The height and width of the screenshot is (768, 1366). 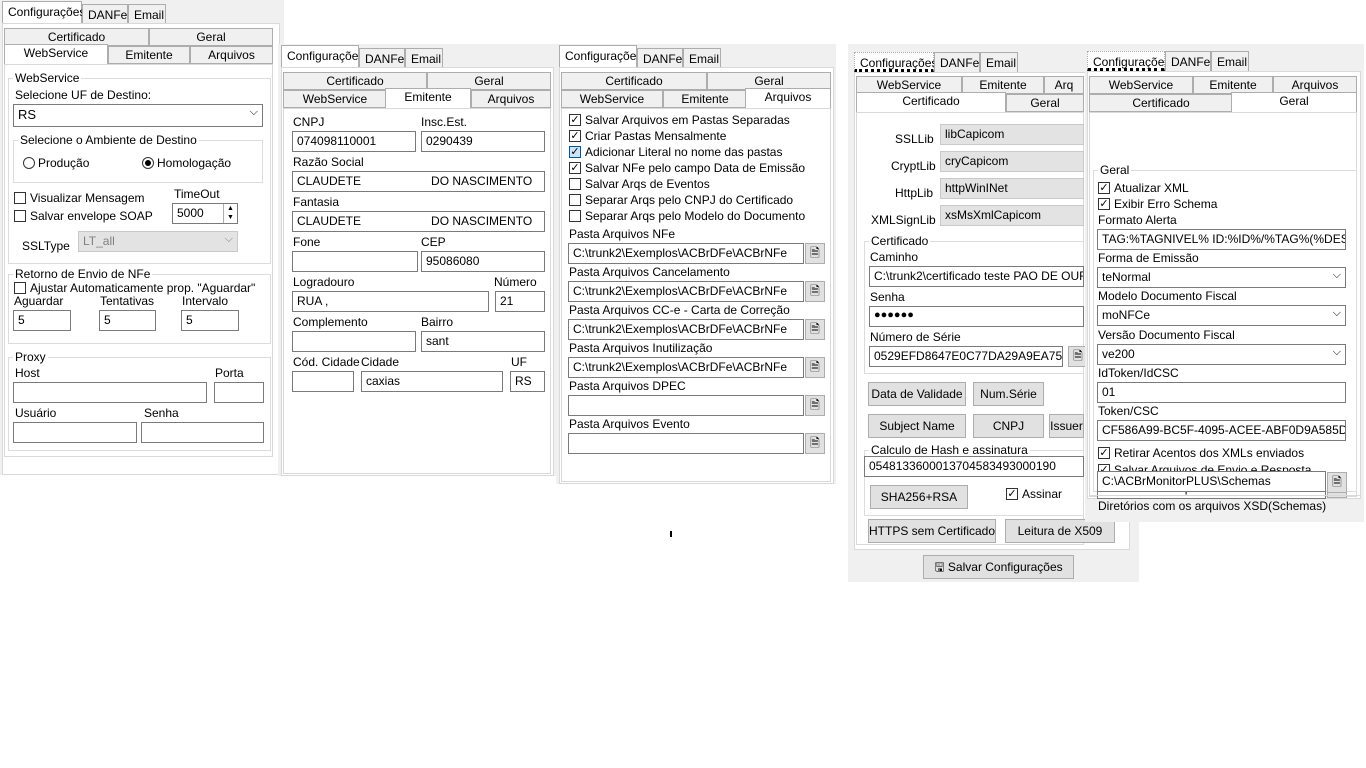 What do you see at coordinates (20, 288) in the screenshot?
I see `ajustar-checkbox` at bounding box center [20, 288].